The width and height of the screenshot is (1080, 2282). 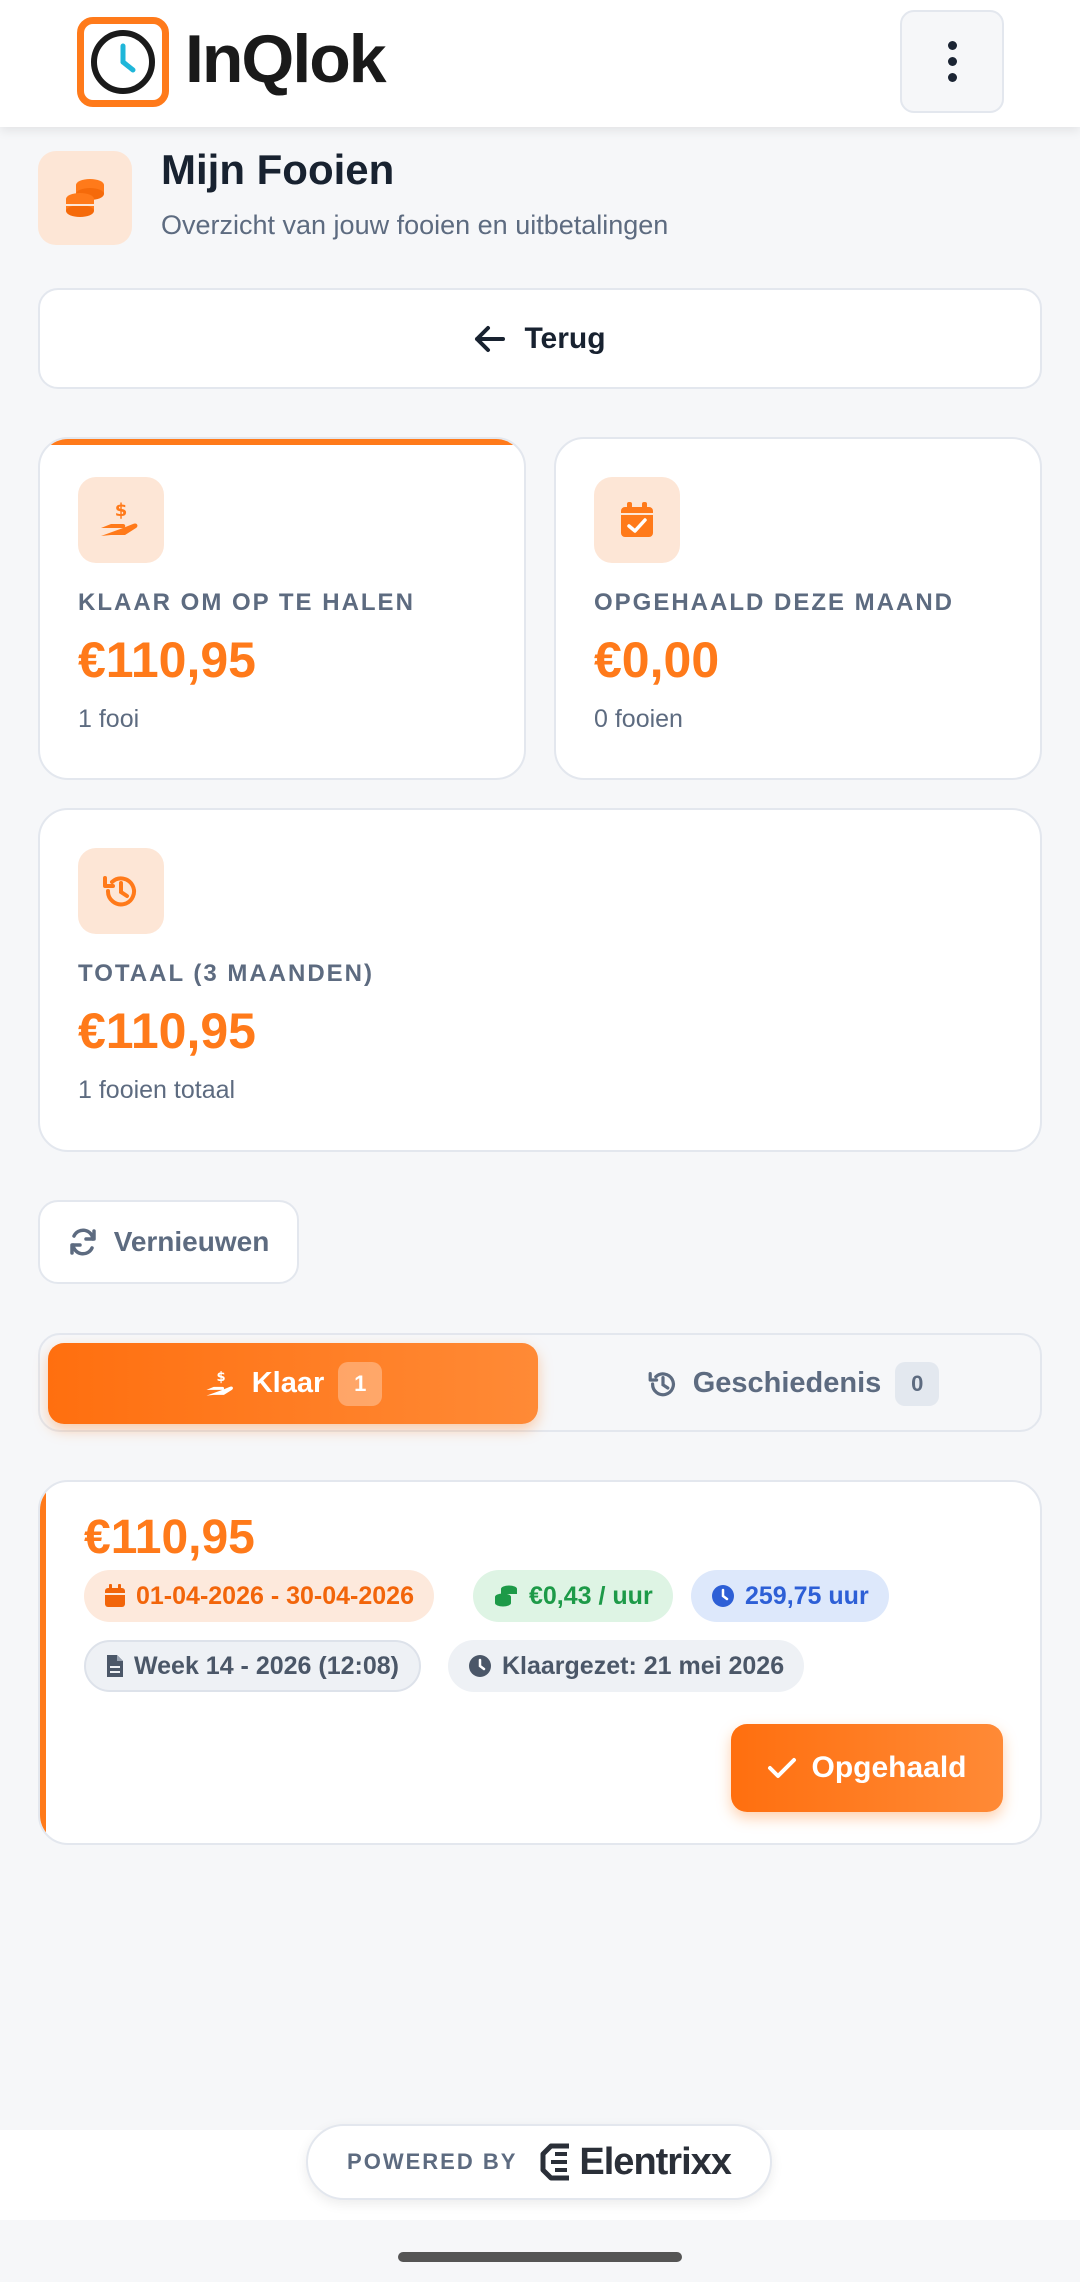 What do you see at coordinates (555, 2162) in the screenshot?
I see `elentrixx-logo-icon` at bounding box center [555, 2162].